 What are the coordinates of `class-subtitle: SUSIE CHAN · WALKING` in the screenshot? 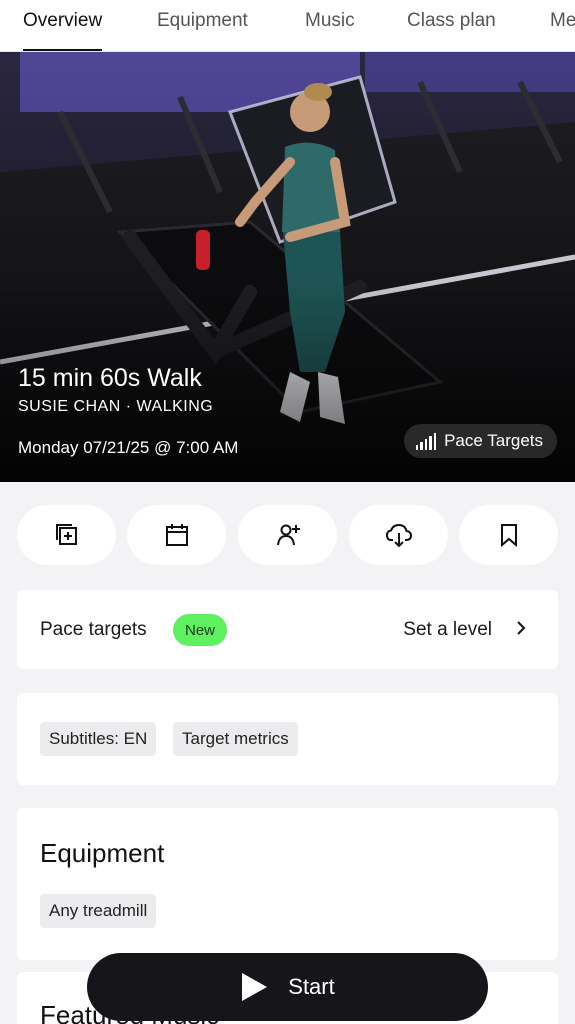 It's located at (116, 406).